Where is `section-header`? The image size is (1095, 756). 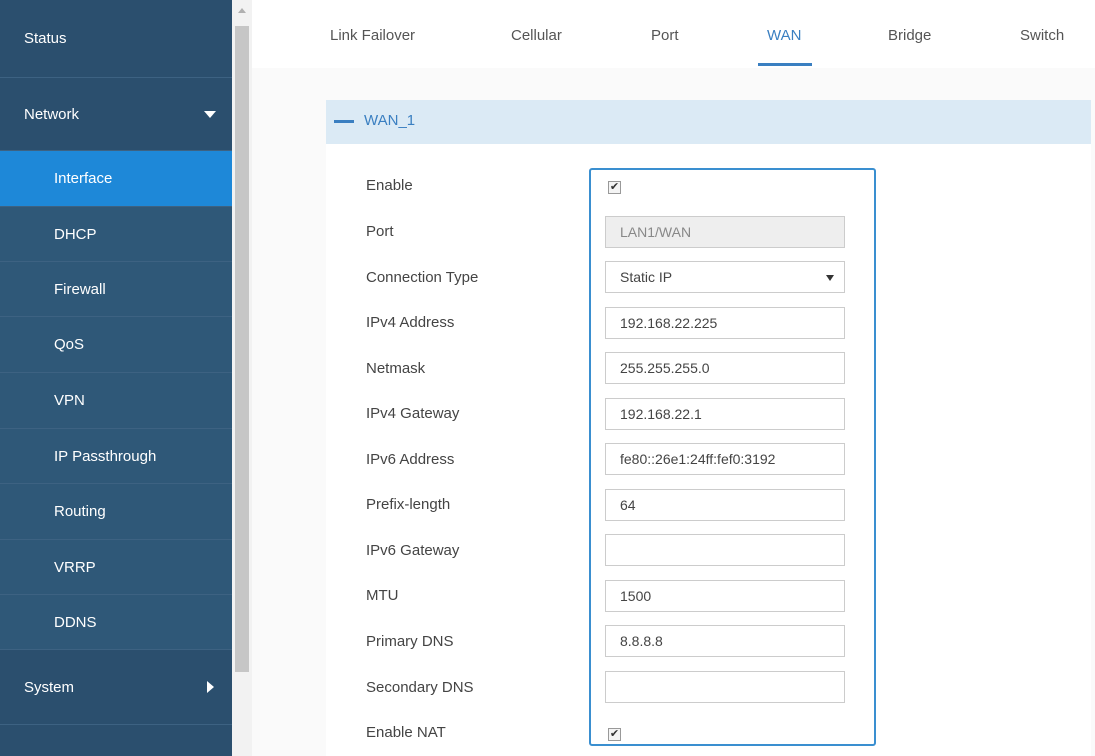 section-header is located at coordinates (708, 122).